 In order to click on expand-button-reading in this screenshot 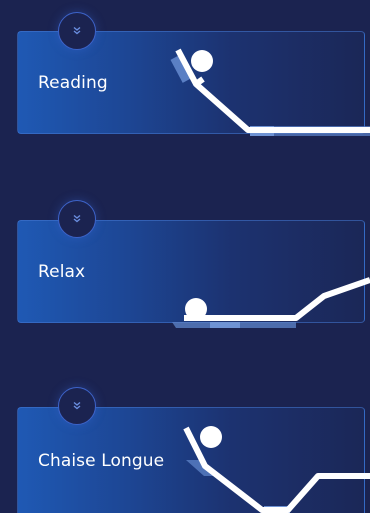, I will do `click(77, 31)`.